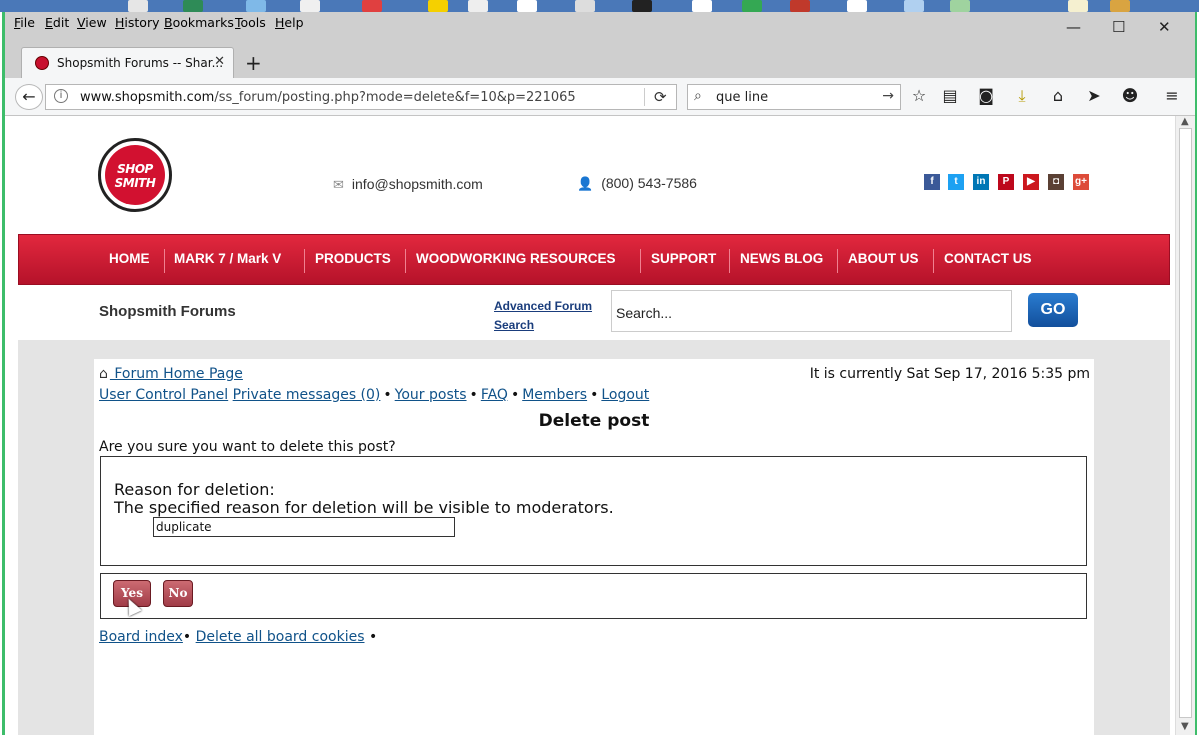 Image resolution: width=1199 pixels, height=737 pixels. I want to click on reason-label: Reason for deletion:, so click(194, 489).